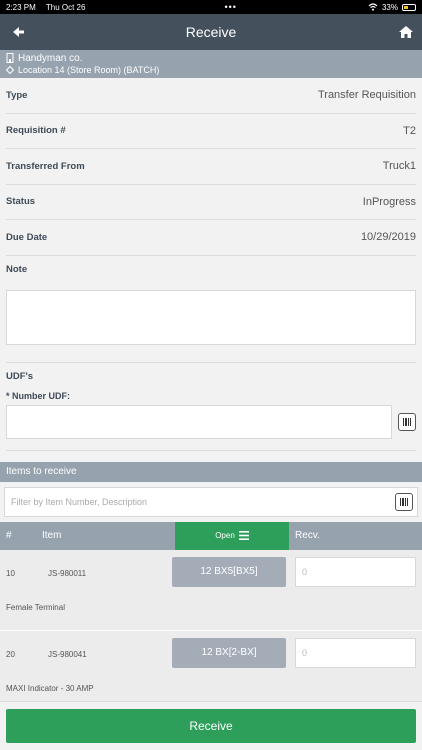 The image size is (422, 750). I want to click on row-number: 20, so click(10, 654).